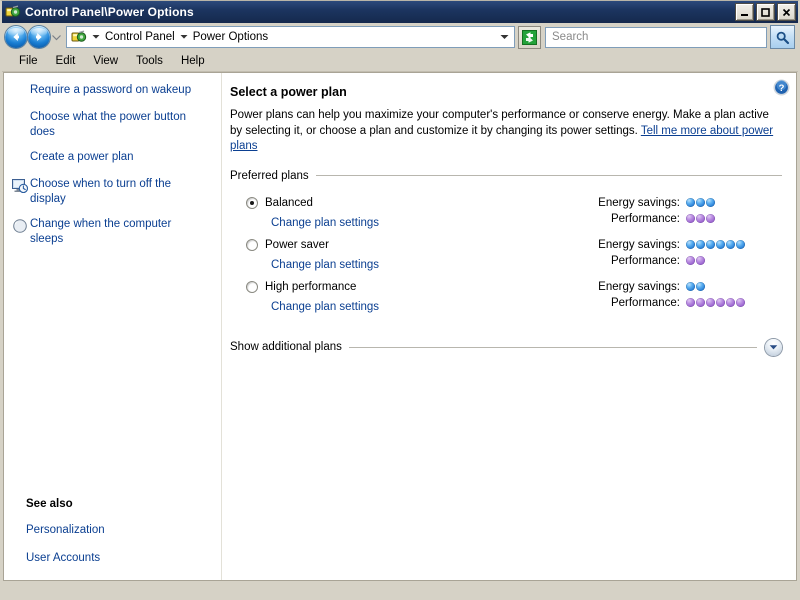  Describe the element at coordinates (400, 12) in the screenshot. I see `title-bar: Control Panel\Power Options` at that location.